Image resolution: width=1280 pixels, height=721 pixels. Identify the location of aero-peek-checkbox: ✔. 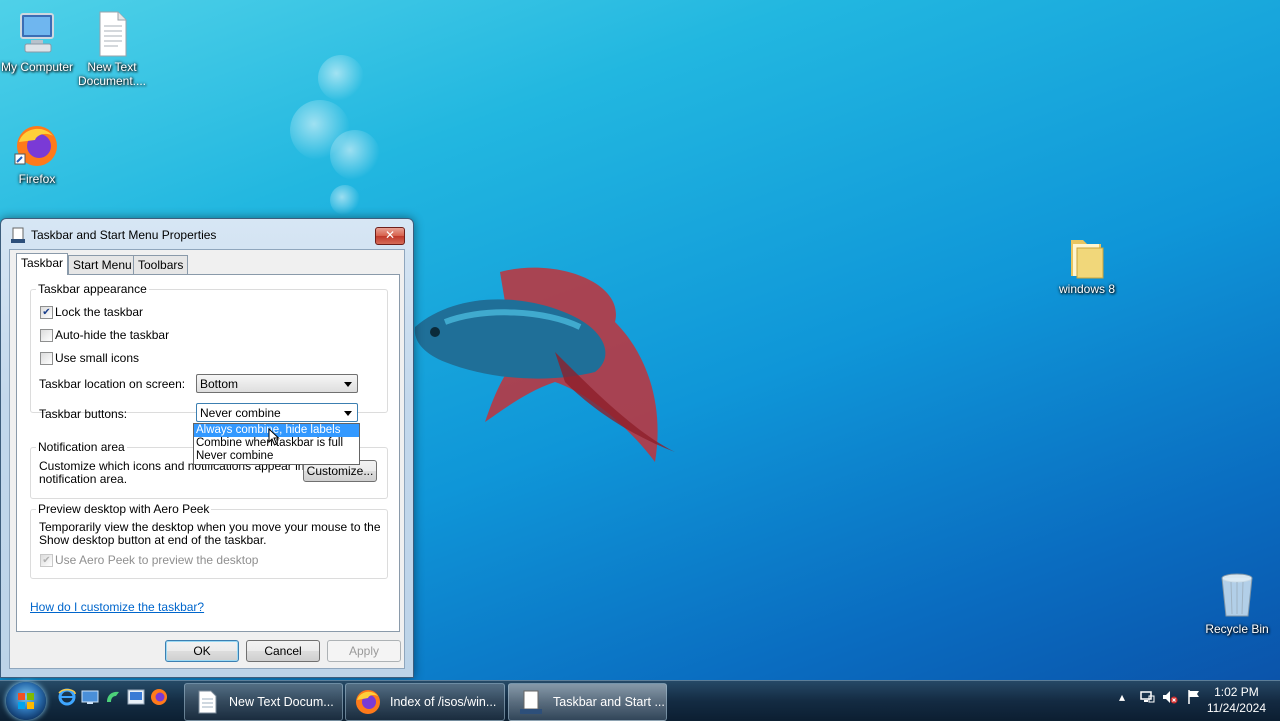
(46, 560).